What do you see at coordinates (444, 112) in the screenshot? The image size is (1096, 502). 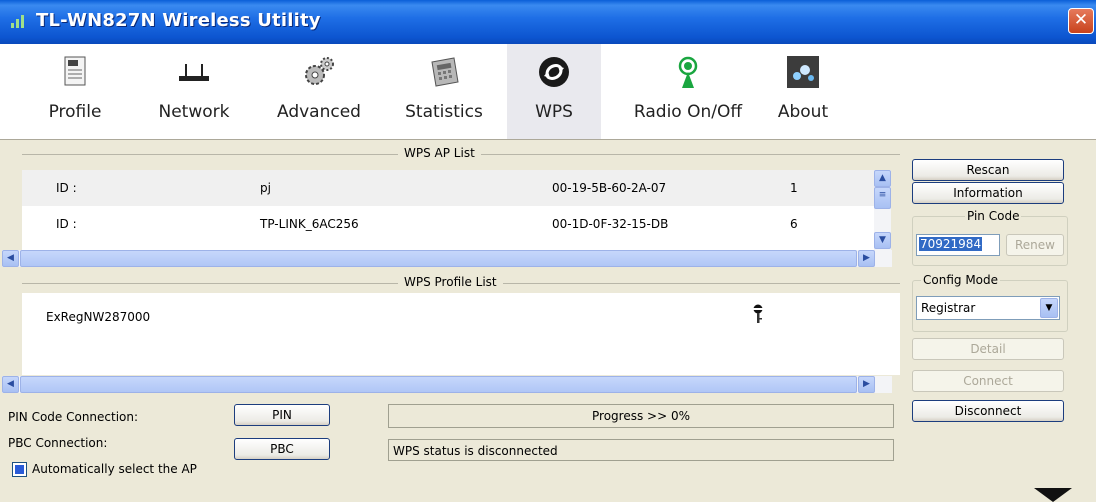 I see `tab-statistics-label: Statistics` at bounding box center [444, 112].